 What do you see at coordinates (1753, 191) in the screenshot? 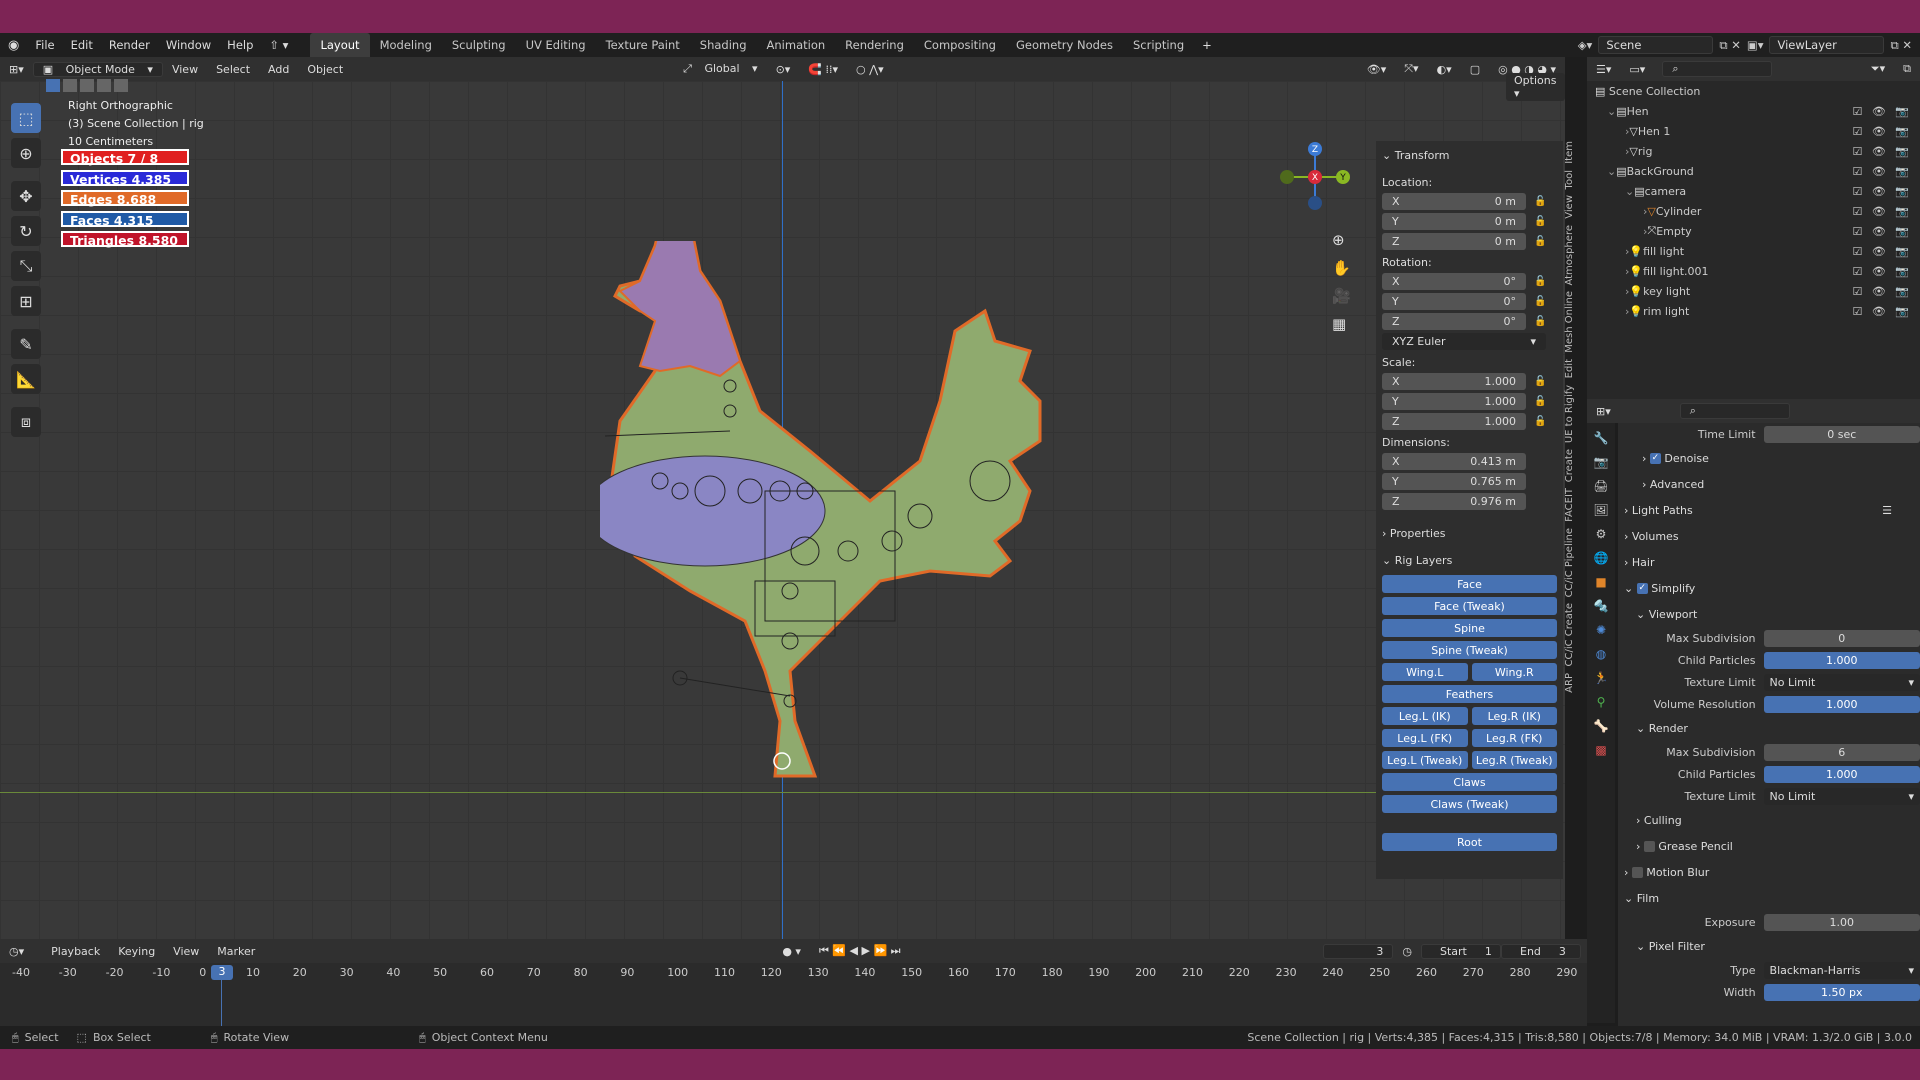
I see `outliner-row: ⌄ ▤ camera ☑ 👁 📷` at bounding box center [1753, 191].